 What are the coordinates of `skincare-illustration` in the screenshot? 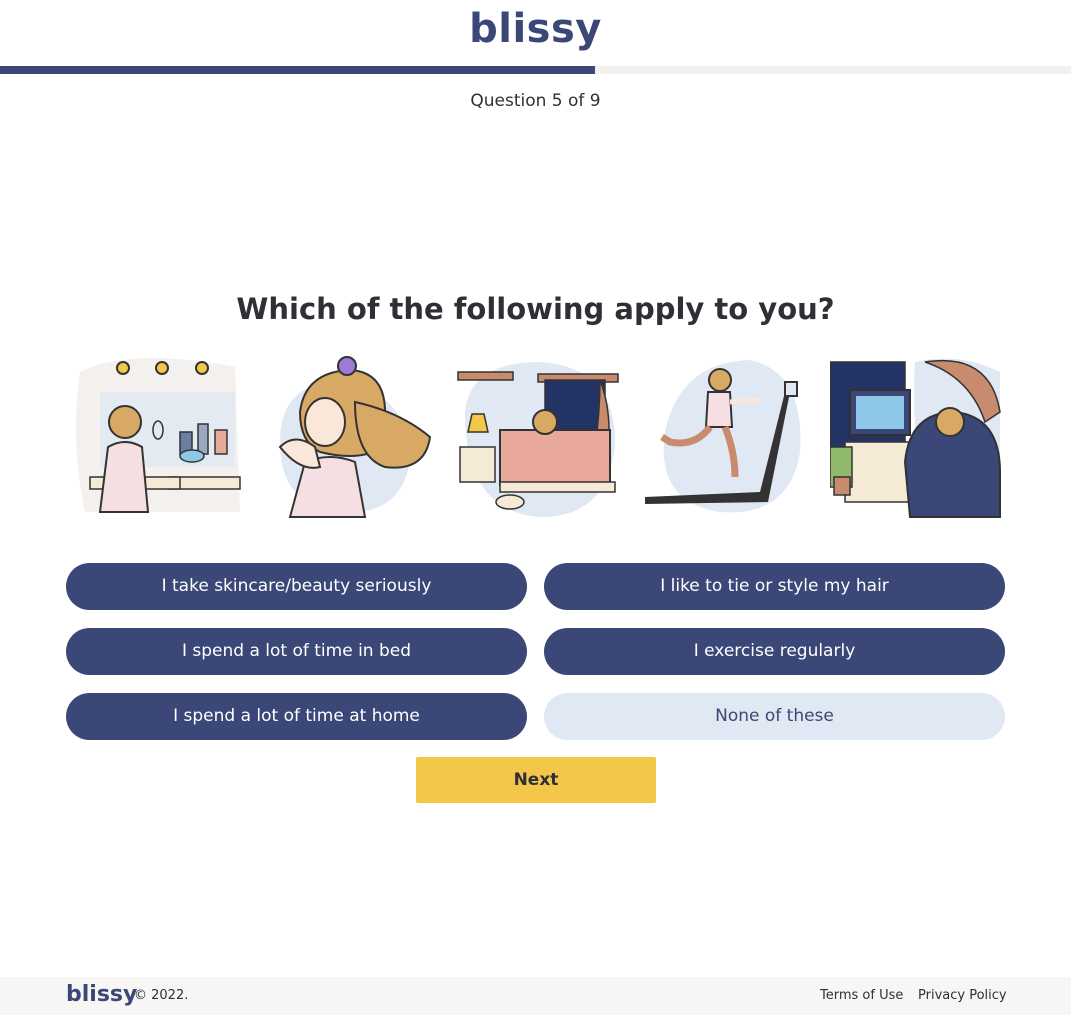 It's located at (157, 437).